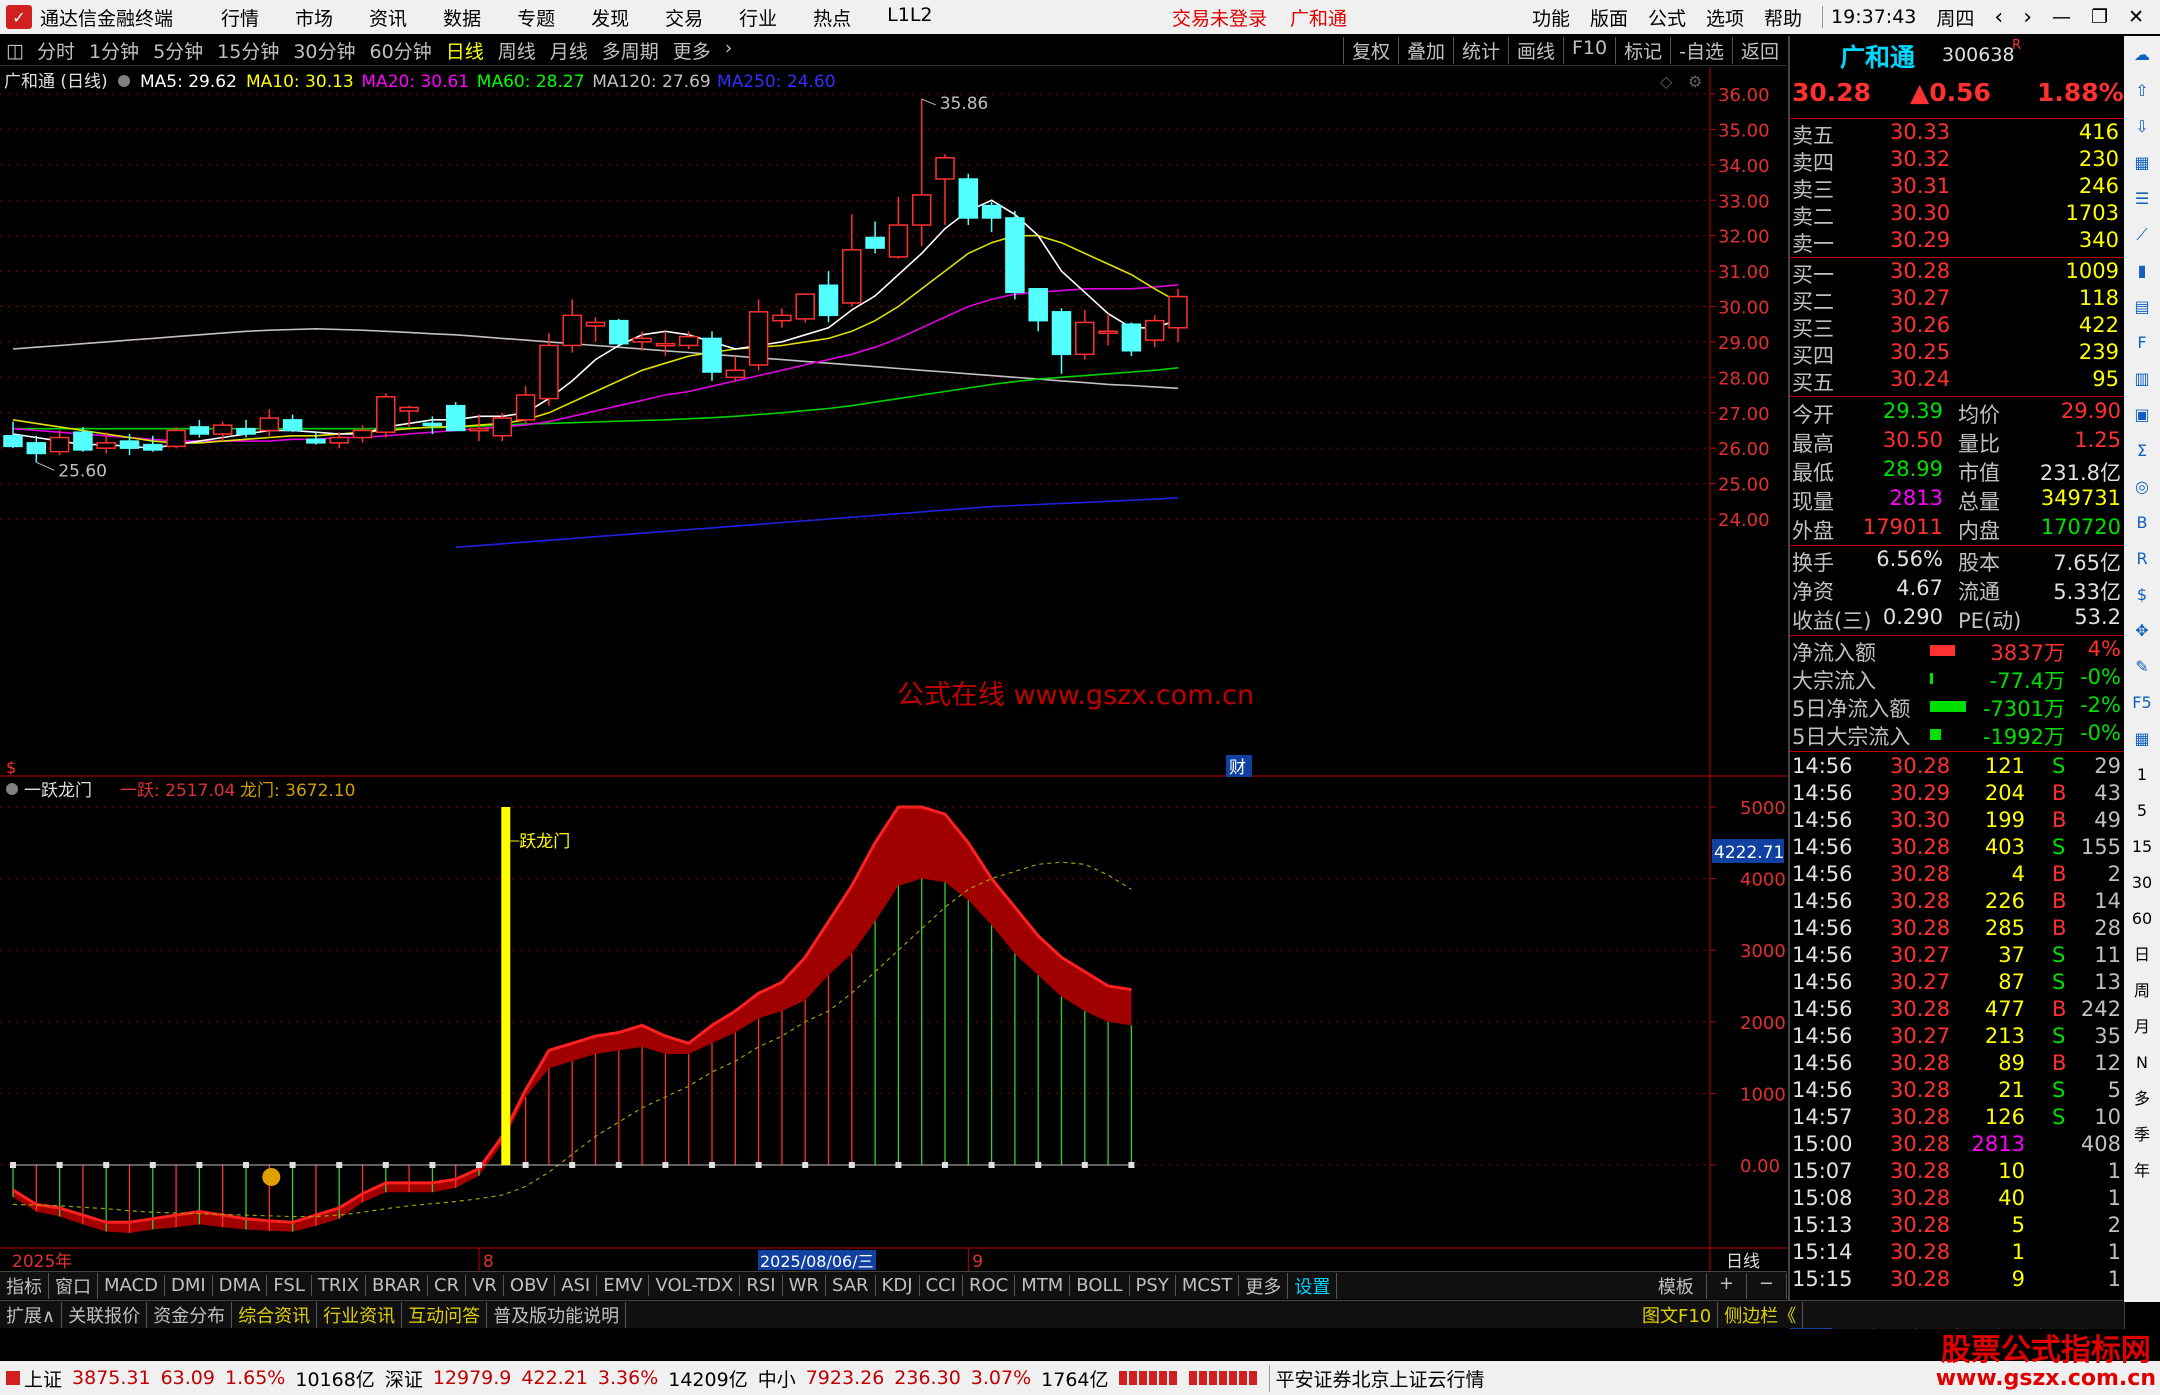 The image size is (2160, 1395). What do you see at coordinates (1920, 132) in the screenshot?
I see `ask-price: 30.33` at bounding box center [1920, 132].